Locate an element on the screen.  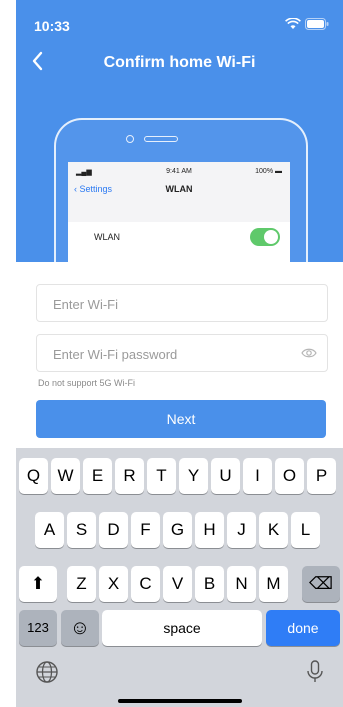
key-w: W is located at coordinates (65, 476).